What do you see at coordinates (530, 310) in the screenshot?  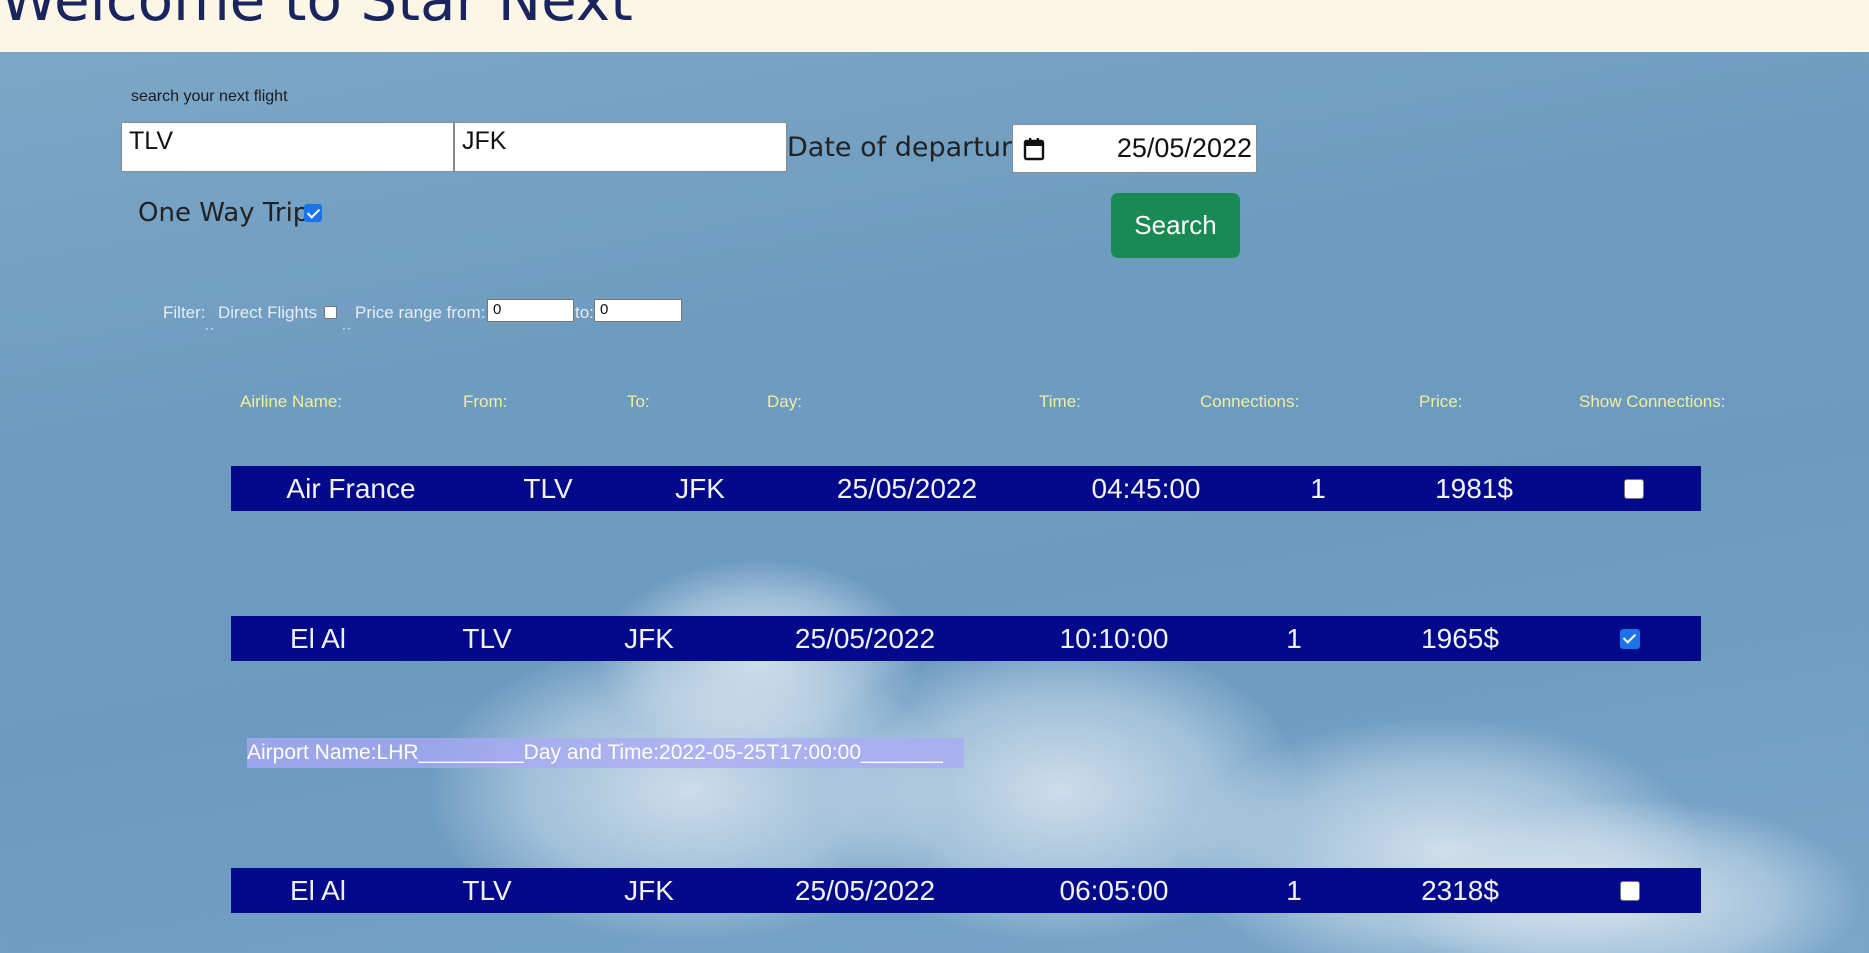 I see `price-from-input: 0` at bounding box center [530, 310].